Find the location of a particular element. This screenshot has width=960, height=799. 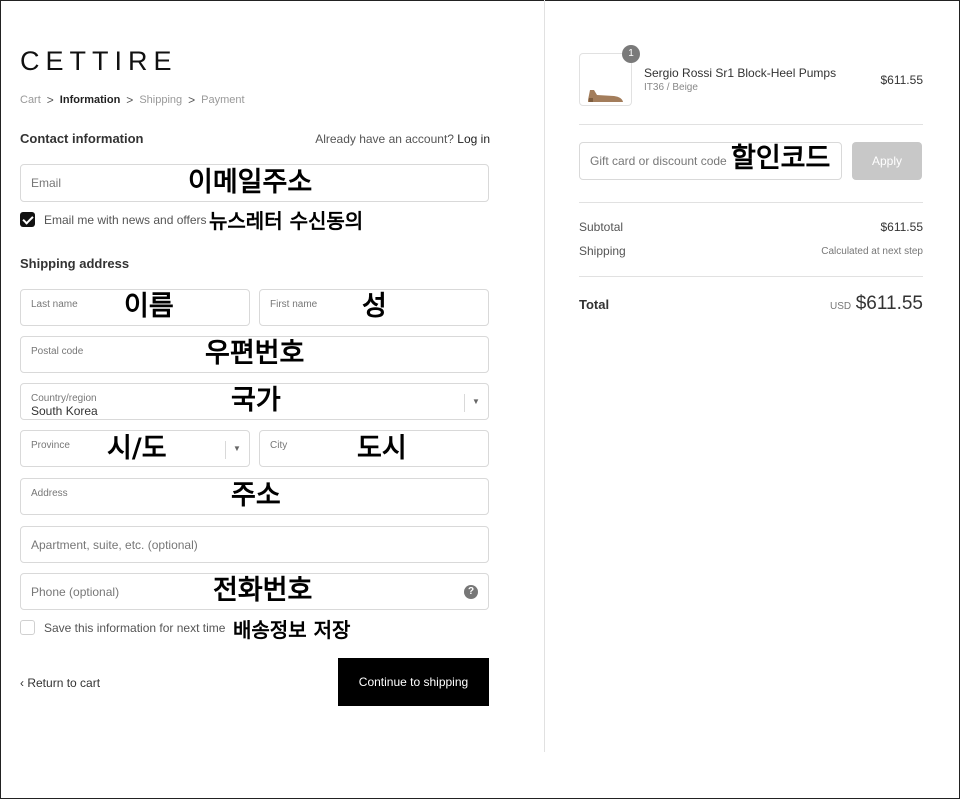

apartment-placeholder: Apartment, suite, etc. (optional) is located at coordinates (114, 544).